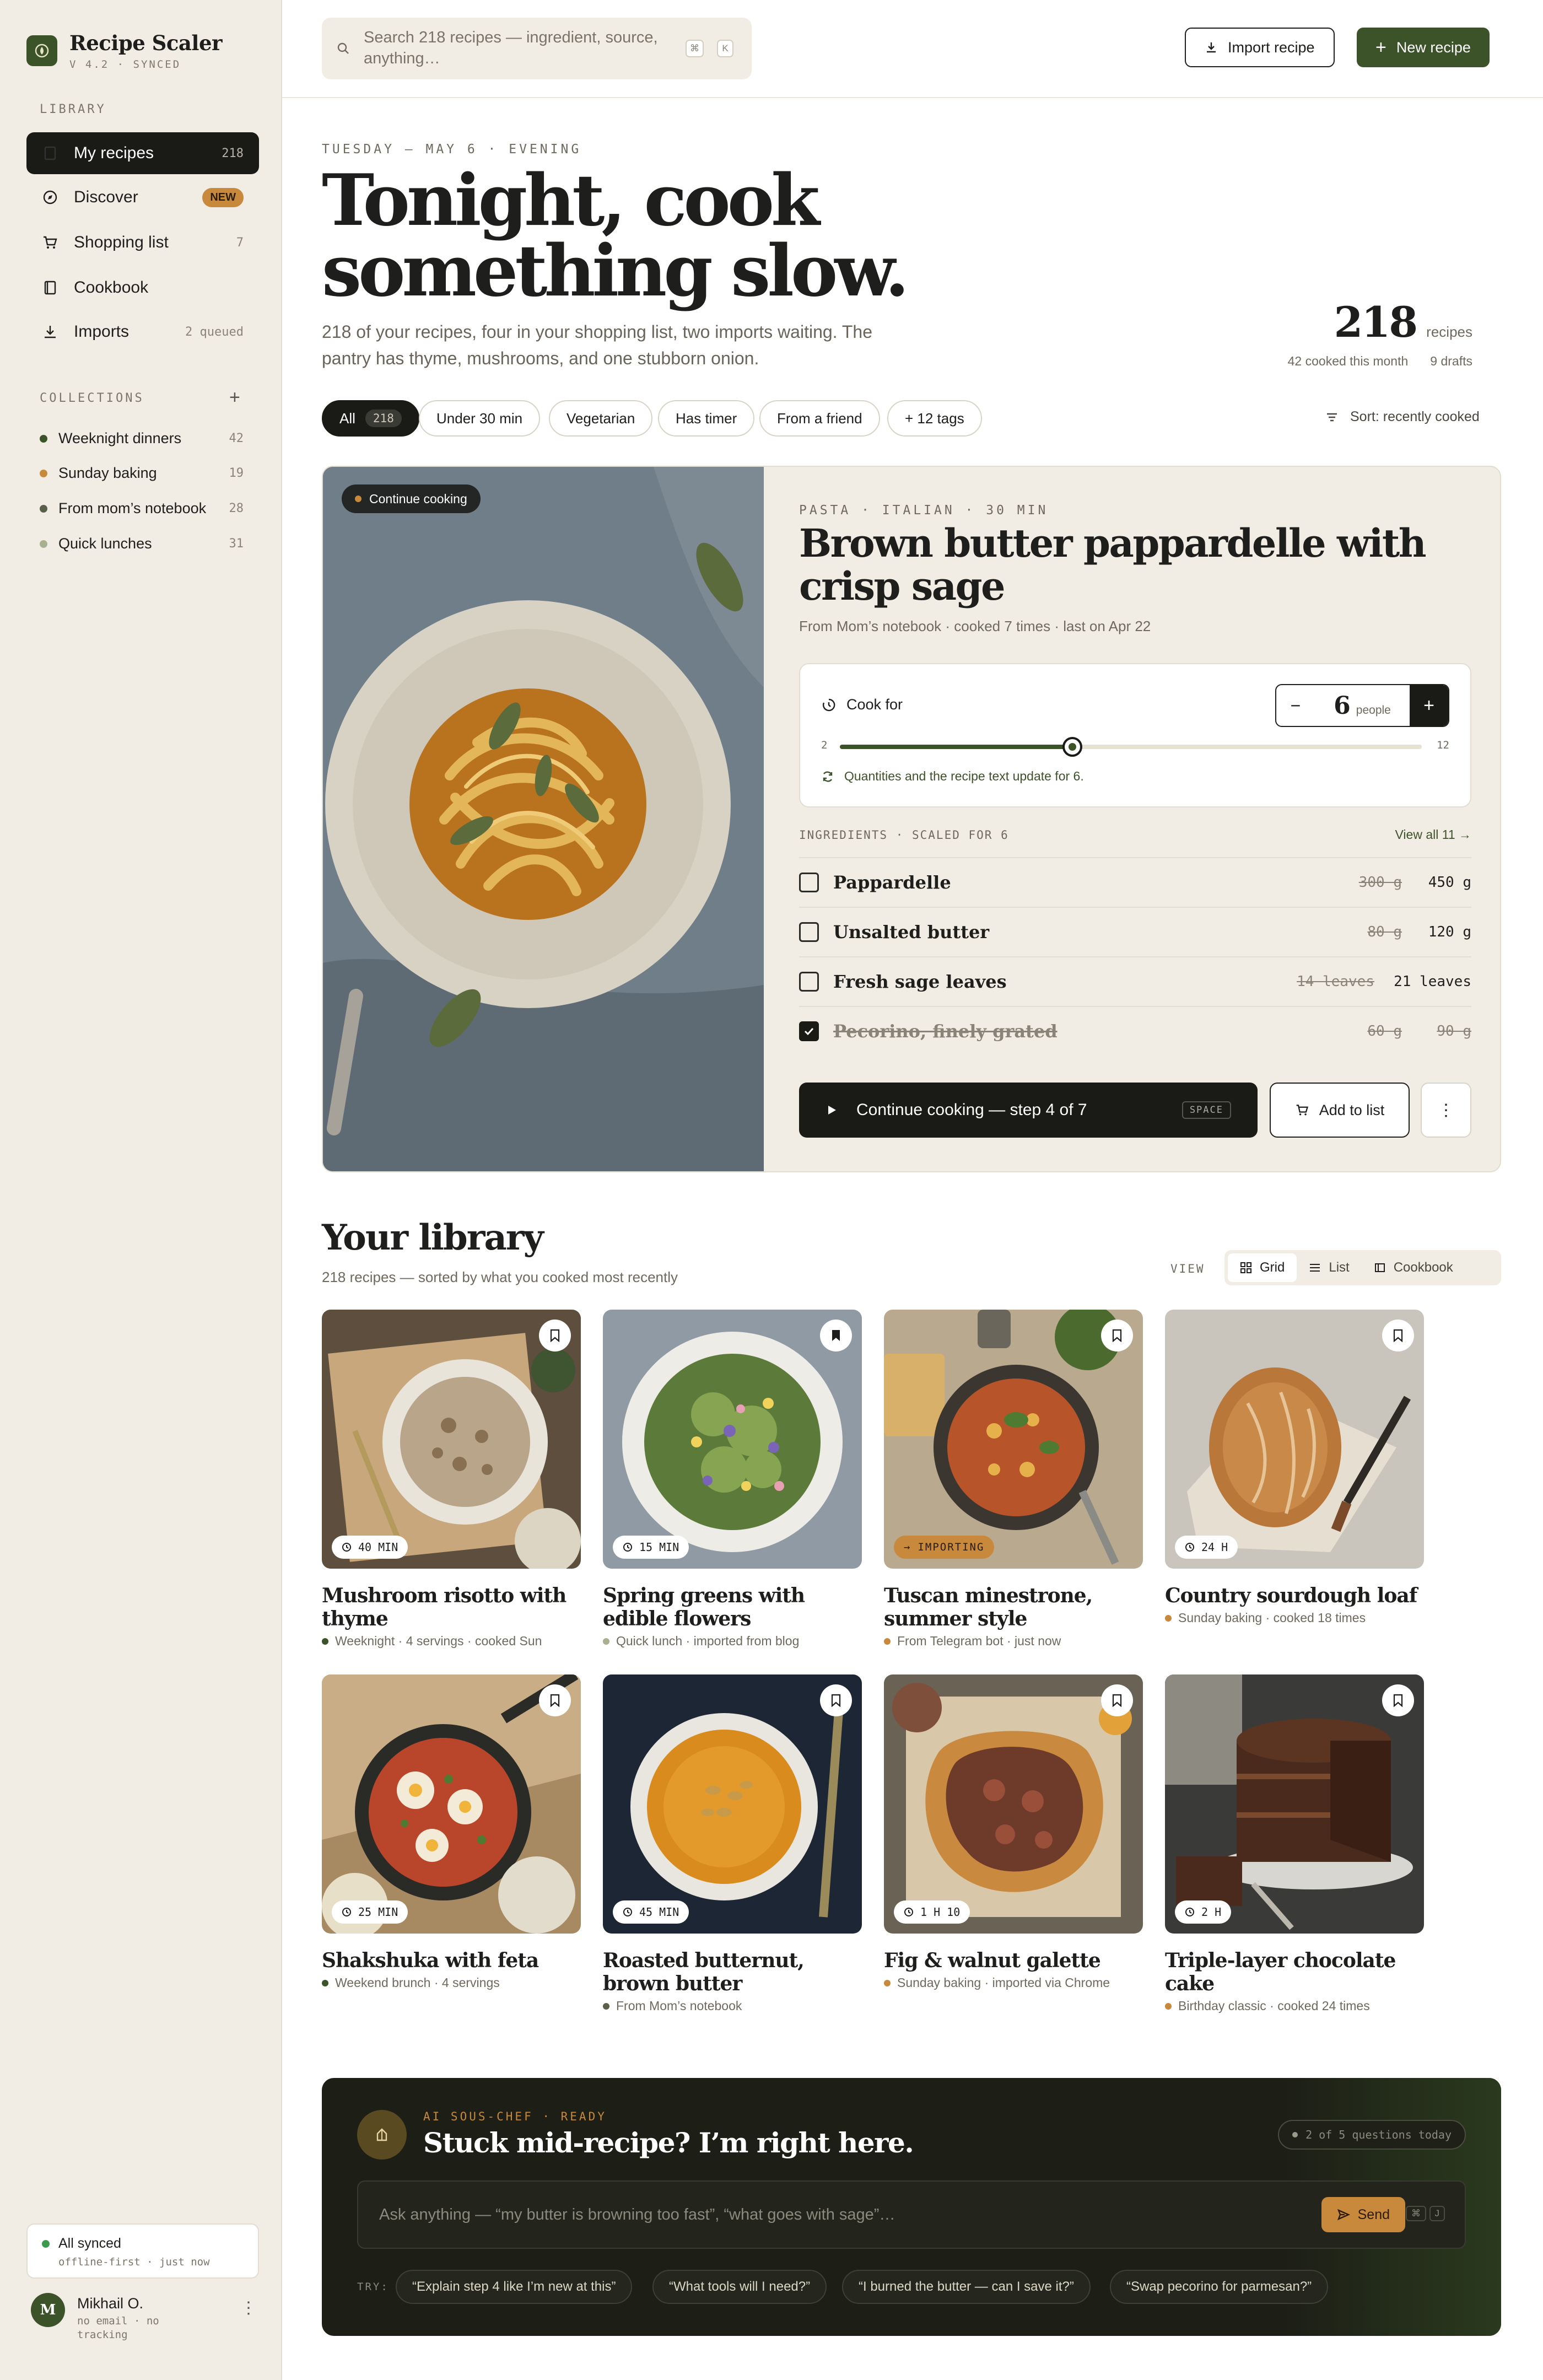 The image size is (1543, 2380). Describe the element at coordinates (904, 835) in the screenshot. I see `ingredients-label: INGREDIENTS · SCALED FOR 6` at that location.